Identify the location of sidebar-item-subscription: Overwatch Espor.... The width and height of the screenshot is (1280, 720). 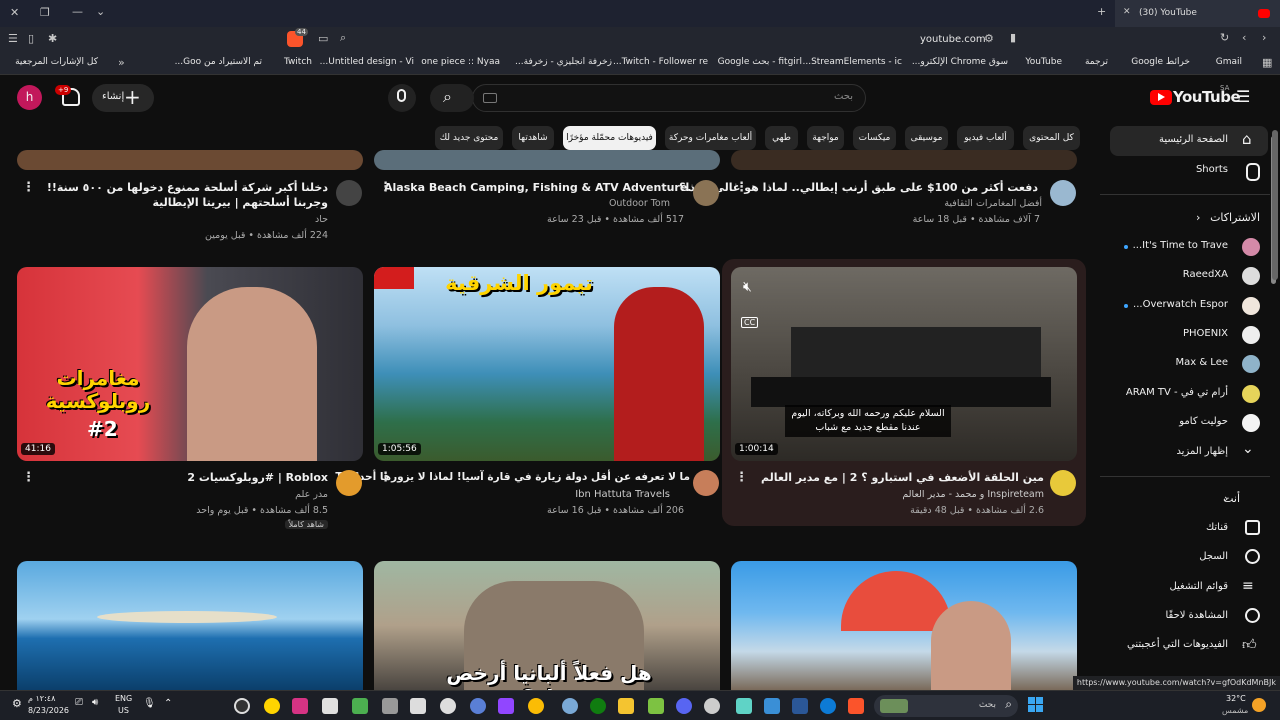
(1189, 306).